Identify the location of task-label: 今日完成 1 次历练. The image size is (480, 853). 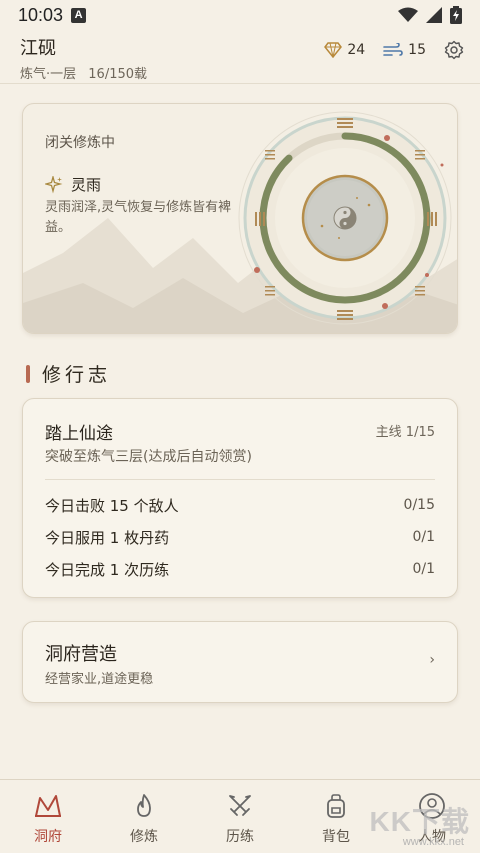
(107, 569).